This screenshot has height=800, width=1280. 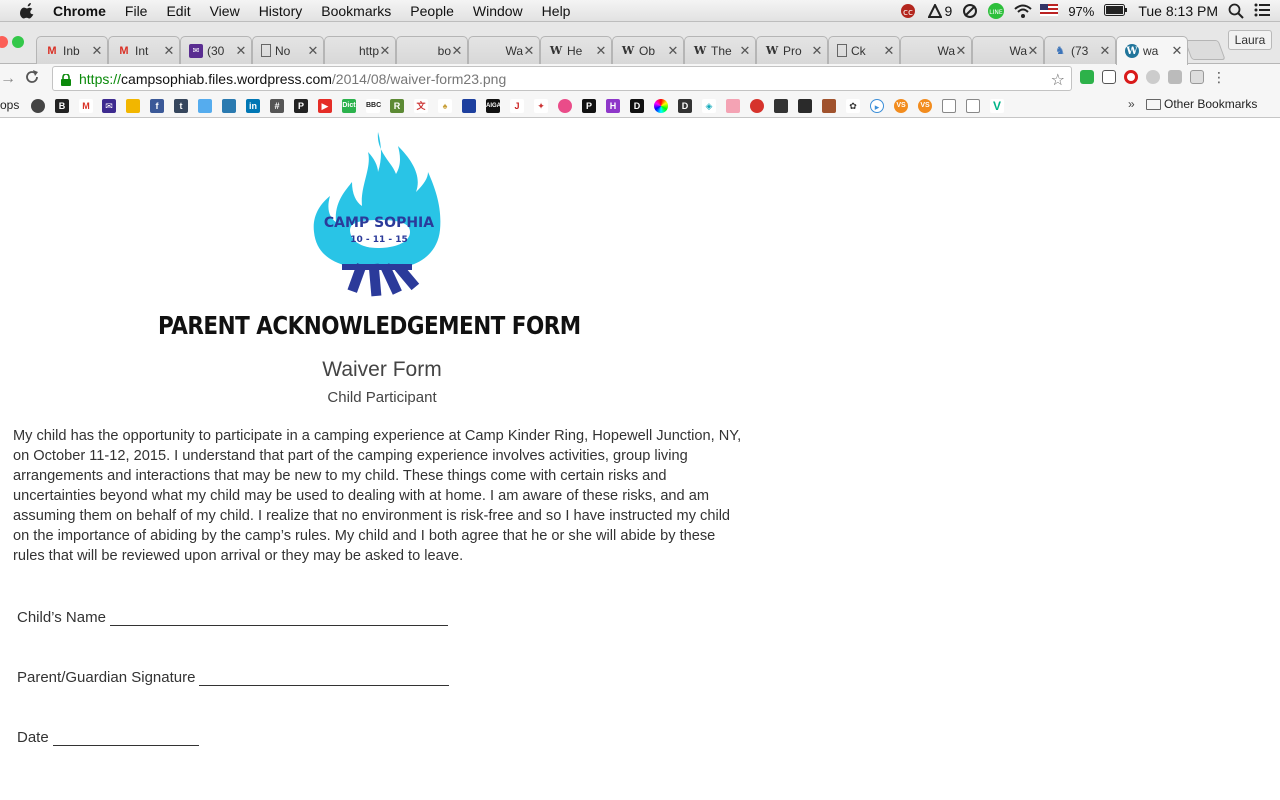 I want to click on tab-5: http ✕, so click(x=360, y=50).